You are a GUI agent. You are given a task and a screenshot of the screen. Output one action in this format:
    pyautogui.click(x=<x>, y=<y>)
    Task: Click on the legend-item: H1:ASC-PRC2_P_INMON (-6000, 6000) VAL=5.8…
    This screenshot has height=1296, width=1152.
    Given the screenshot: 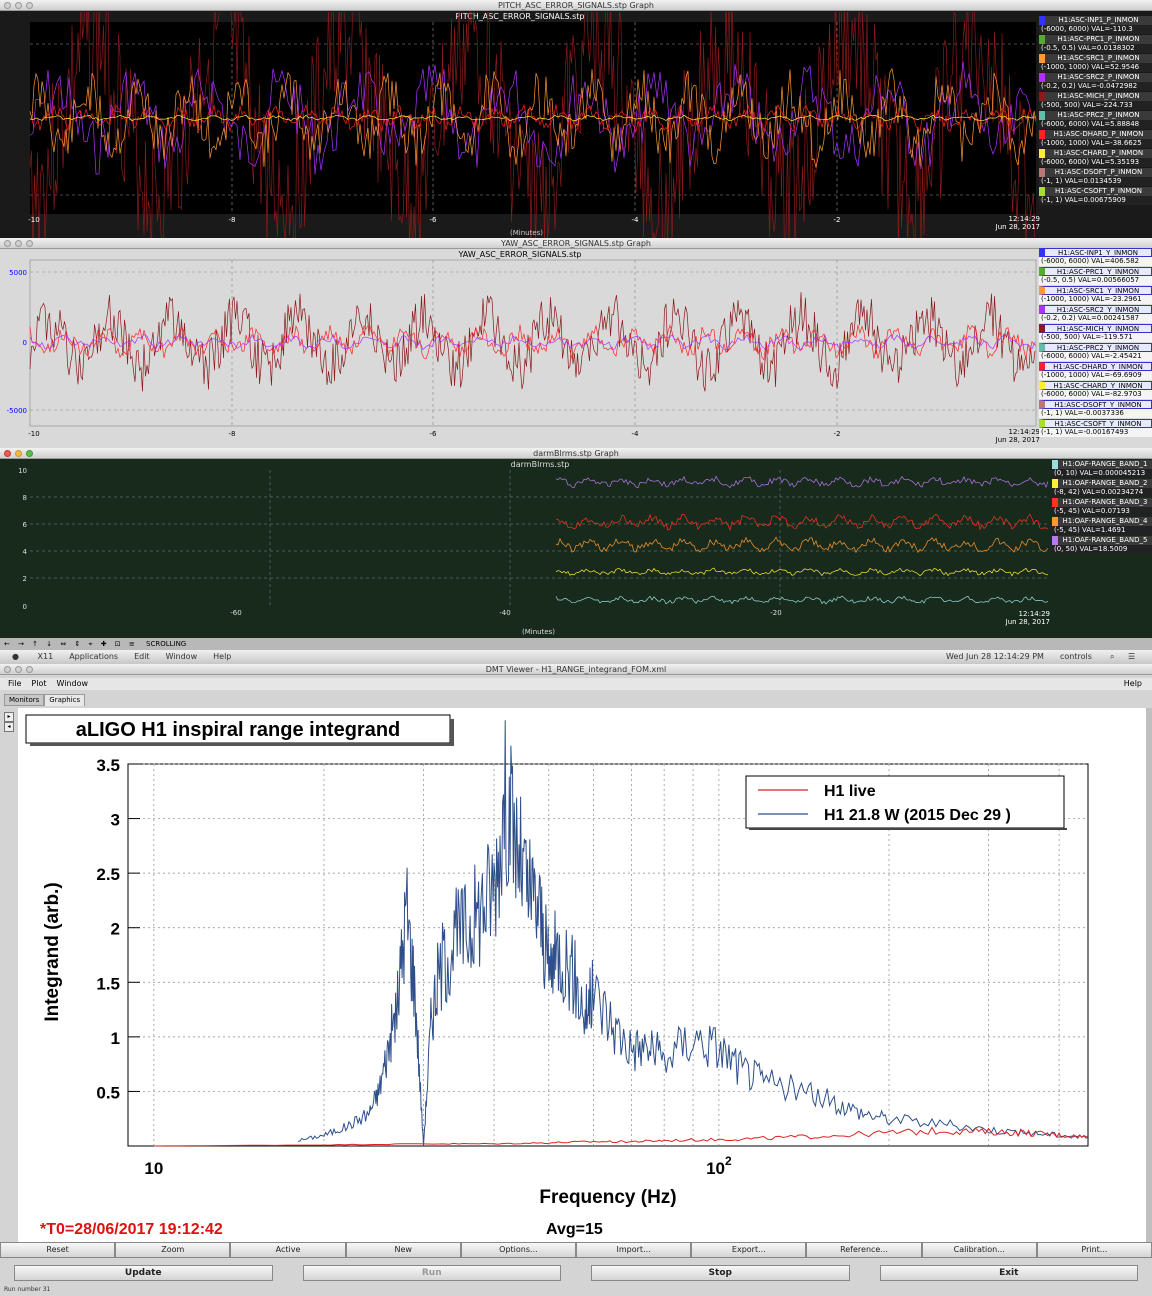 What is the action you would take?
    pyautogui.click(x=1095, y=120)
    